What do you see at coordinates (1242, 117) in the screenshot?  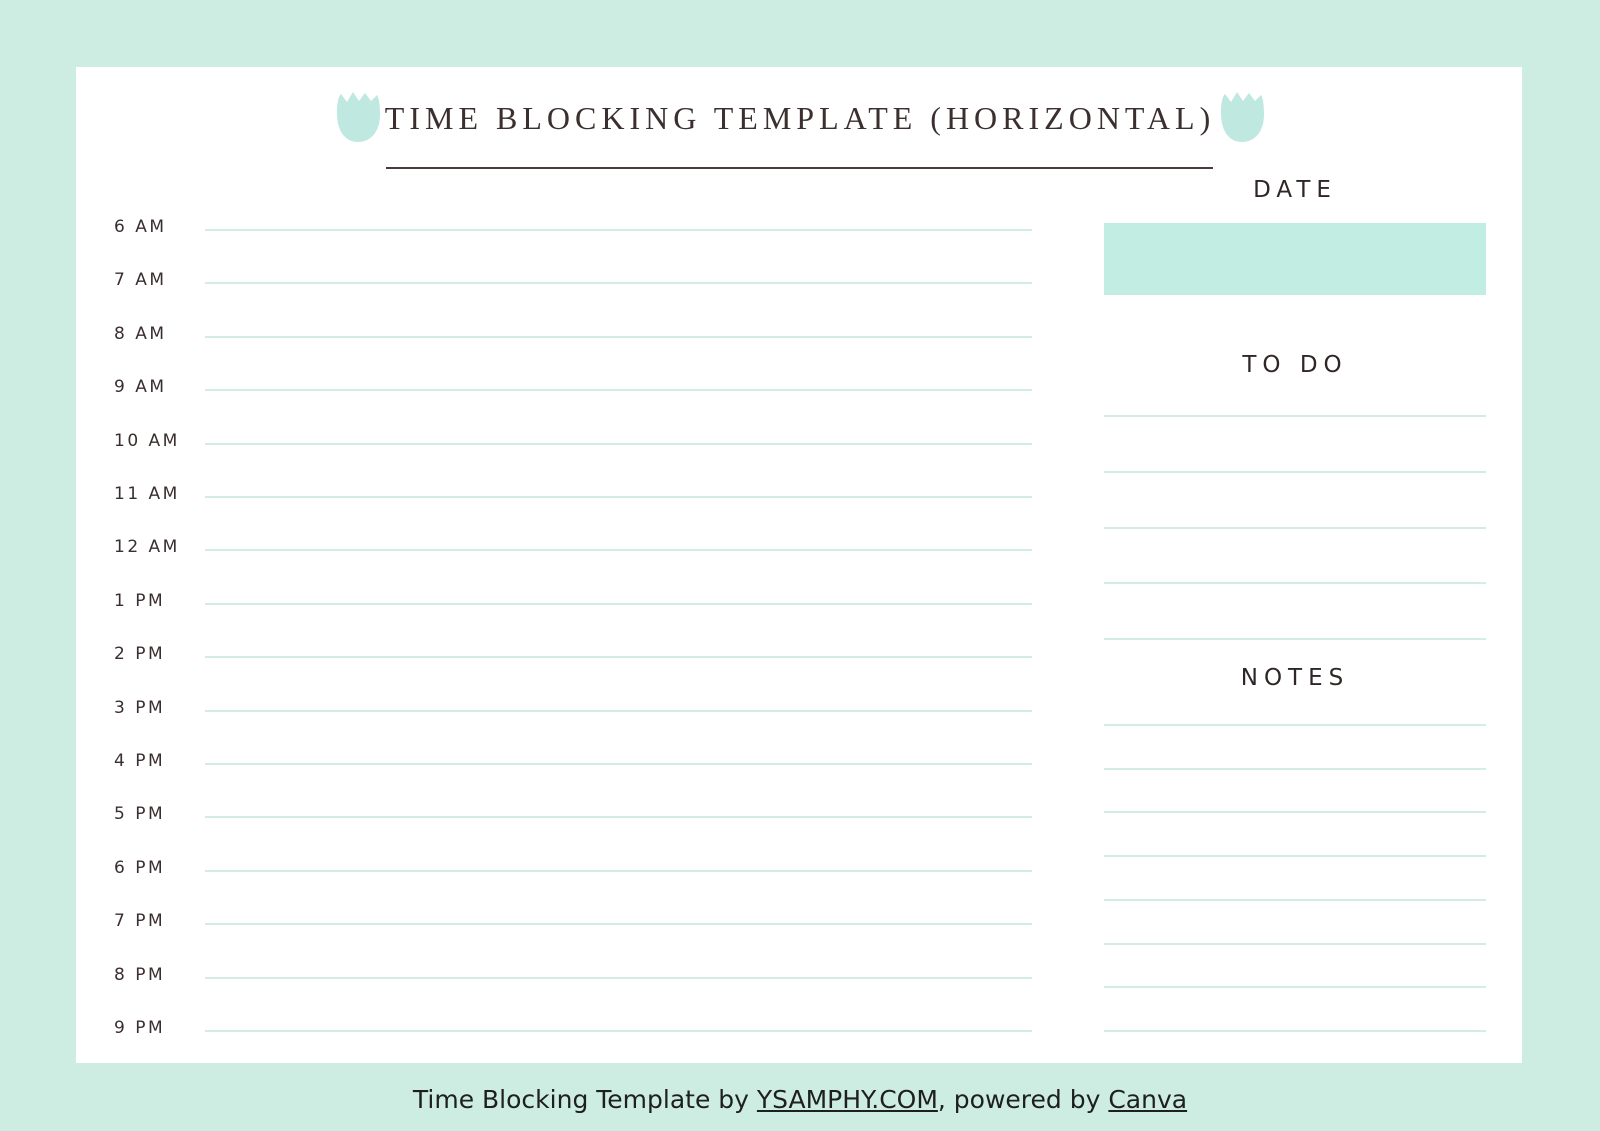 I see `tulip-icon` at bounding box center [1242, 117].